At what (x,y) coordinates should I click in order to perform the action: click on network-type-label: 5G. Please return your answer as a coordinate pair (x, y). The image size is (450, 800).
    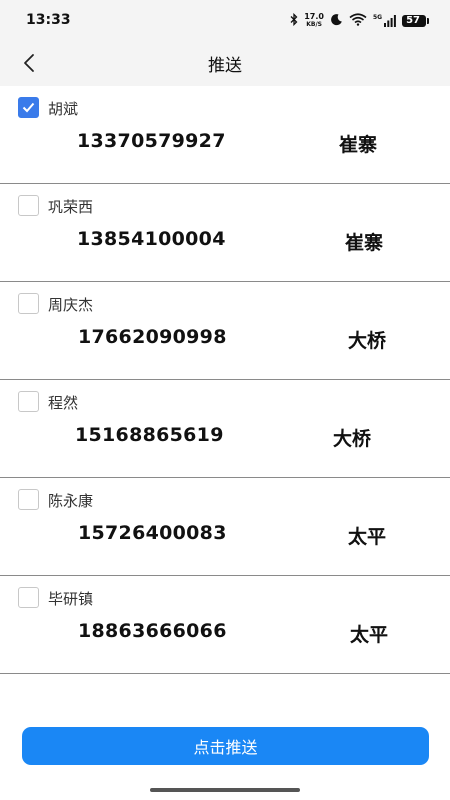
    Looking at the image, I should click on (377, 17).